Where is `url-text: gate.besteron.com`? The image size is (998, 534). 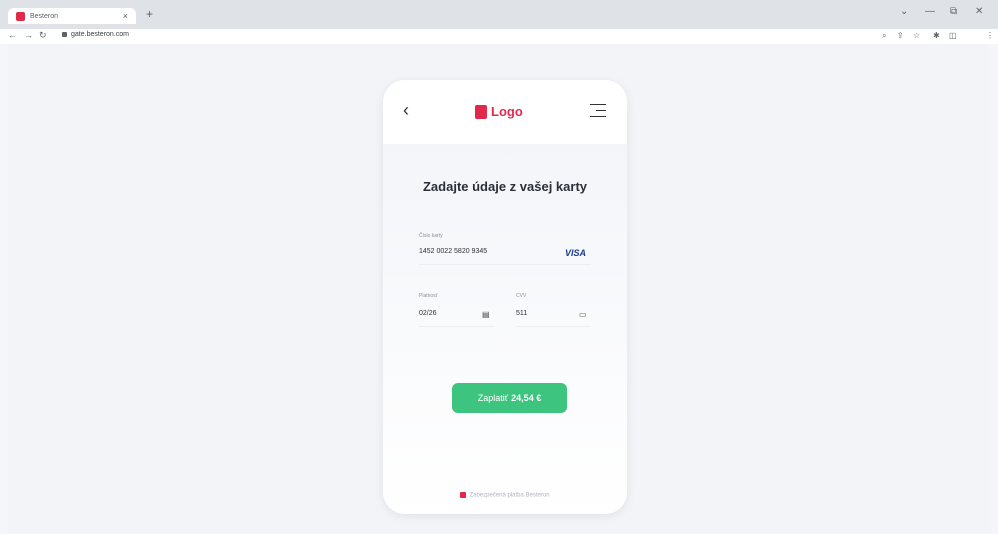
url-text: gate.besteron.com is located at coordinates (95, 34).